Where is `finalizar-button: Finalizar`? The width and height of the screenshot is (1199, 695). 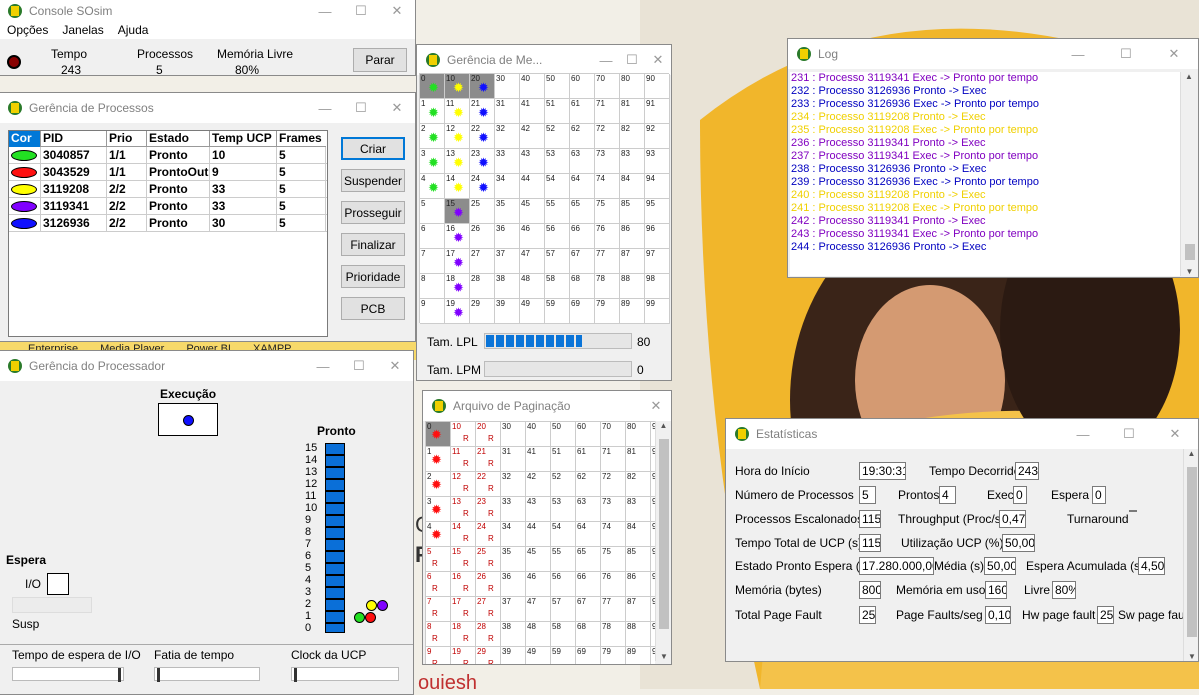 finalizar-button: Finalizar is located at coordinates (373, 244).